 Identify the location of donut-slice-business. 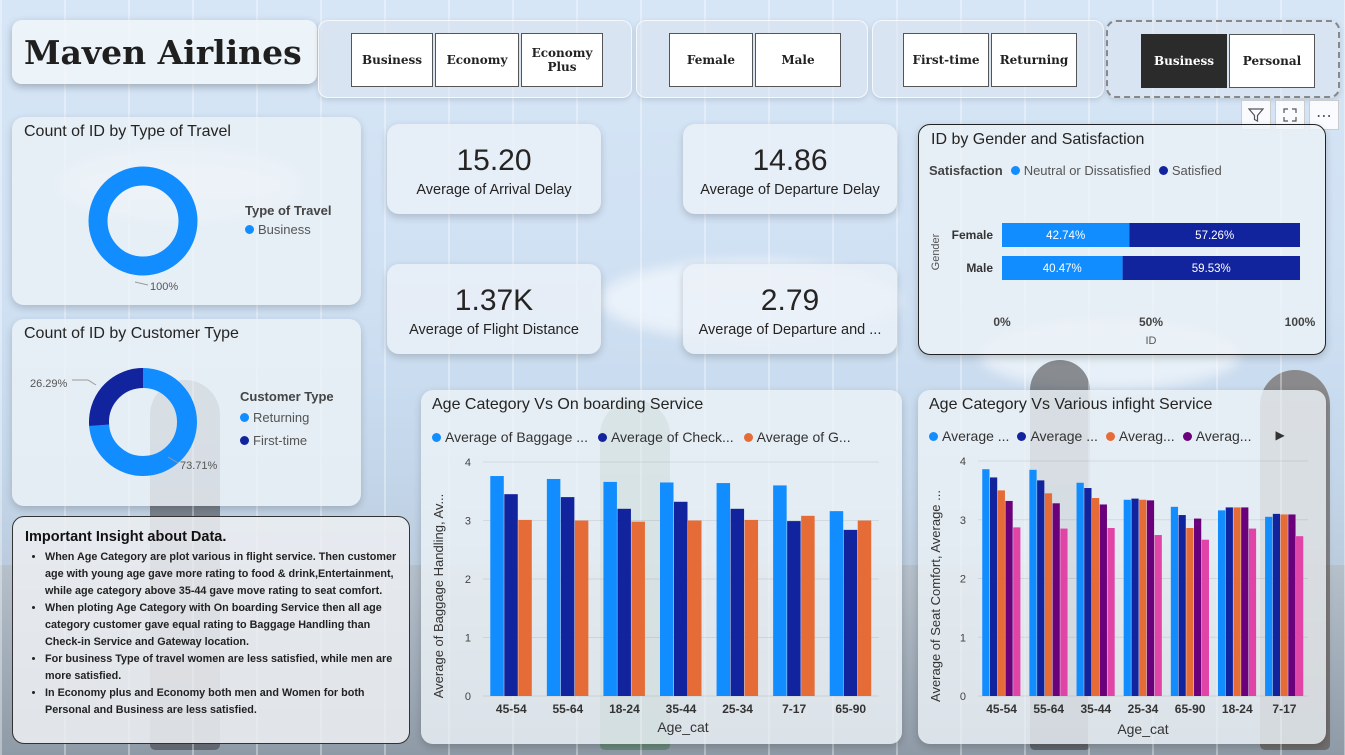
(143, 221).